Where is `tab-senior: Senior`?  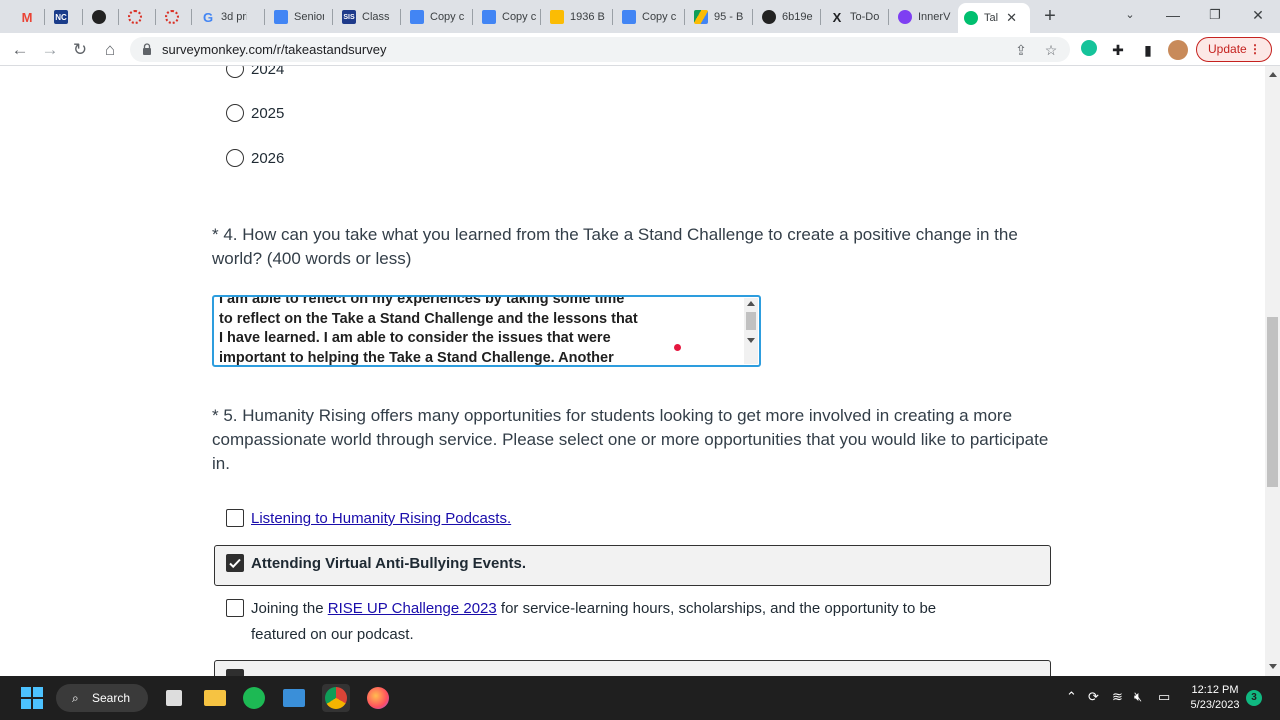
tab-senior: Senior is located at coordinates (296, 17).